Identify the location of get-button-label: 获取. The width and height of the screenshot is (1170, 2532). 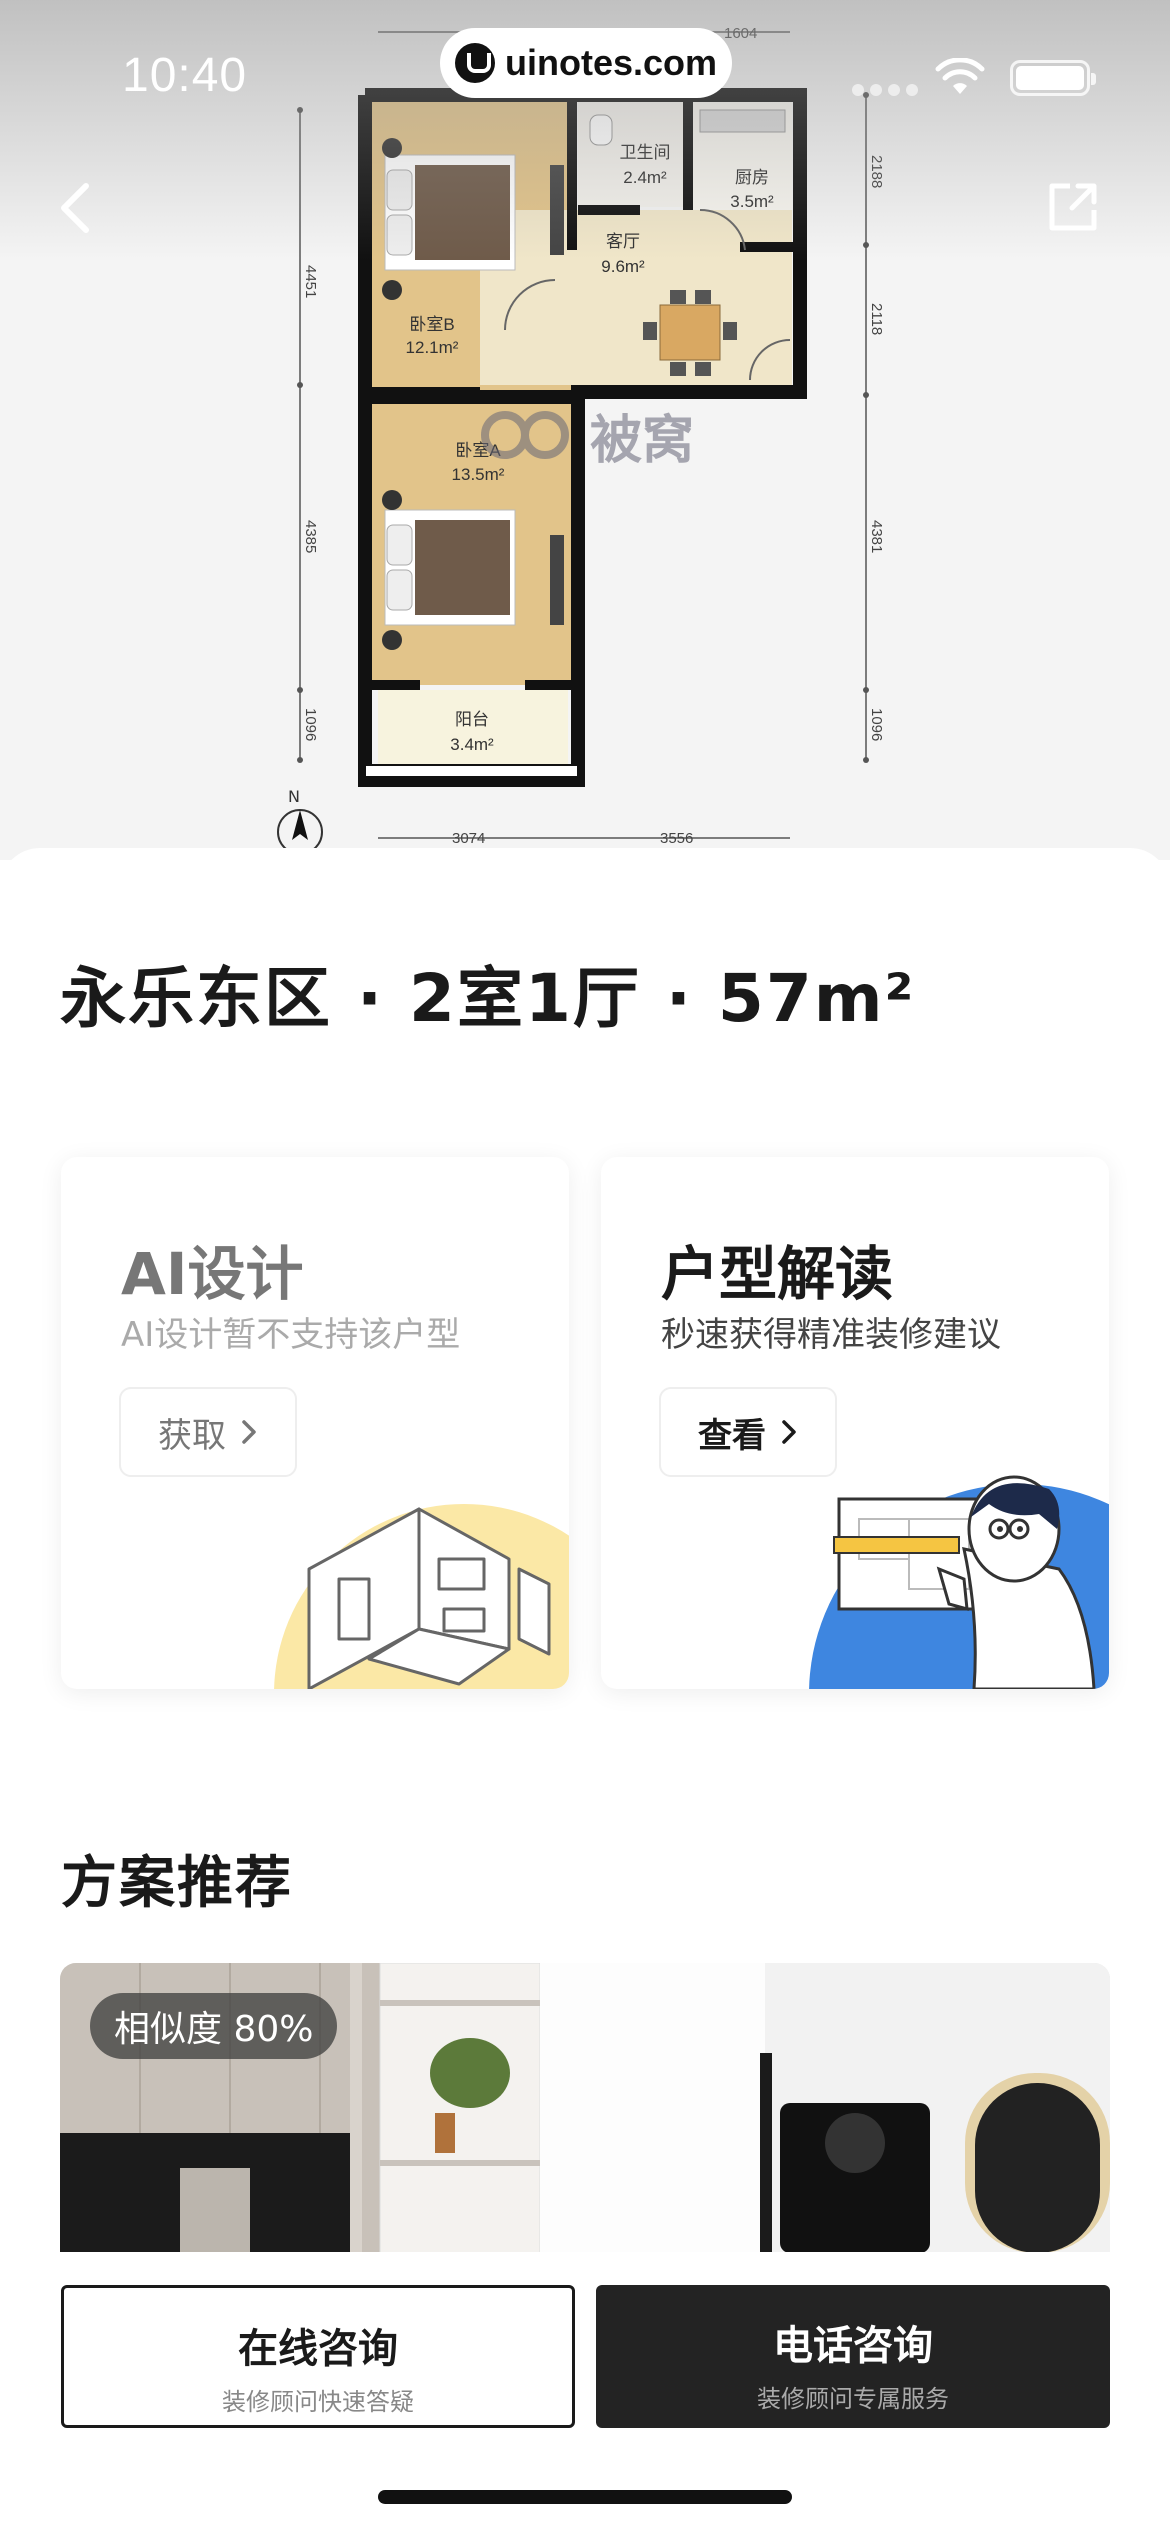
(192, 1435).